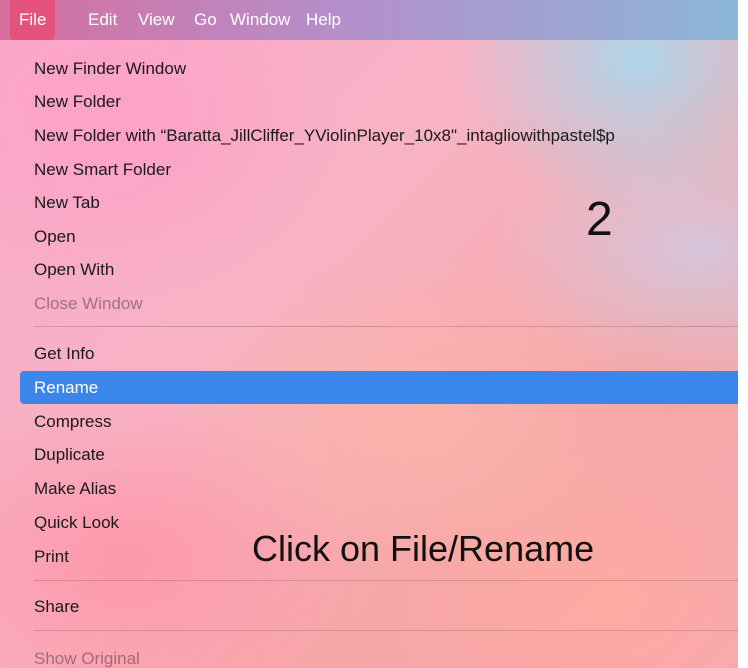 This screenshot has height=668, width=748. What do you see at coordinates (156, 20) in the screenshot?
I see `menubar-view: View` at bounding box center [156, 20].